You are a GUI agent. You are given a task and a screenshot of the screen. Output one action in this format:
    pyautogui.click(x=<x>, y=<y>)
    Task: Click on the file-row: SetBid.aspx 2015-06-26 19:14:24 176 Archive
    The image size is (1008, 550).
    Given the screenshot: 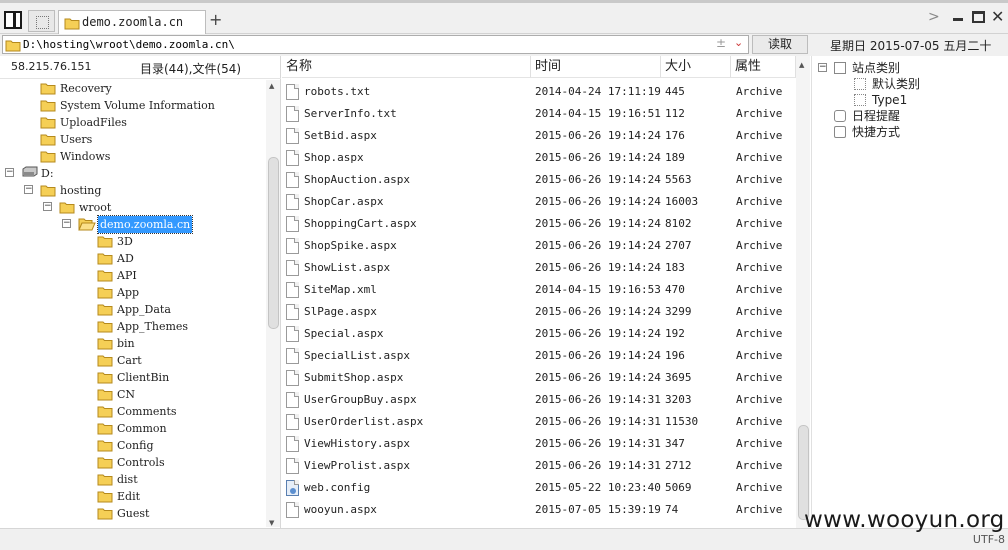 What is the action you would take?
    pyautogui.click(x=539, y=136)
    